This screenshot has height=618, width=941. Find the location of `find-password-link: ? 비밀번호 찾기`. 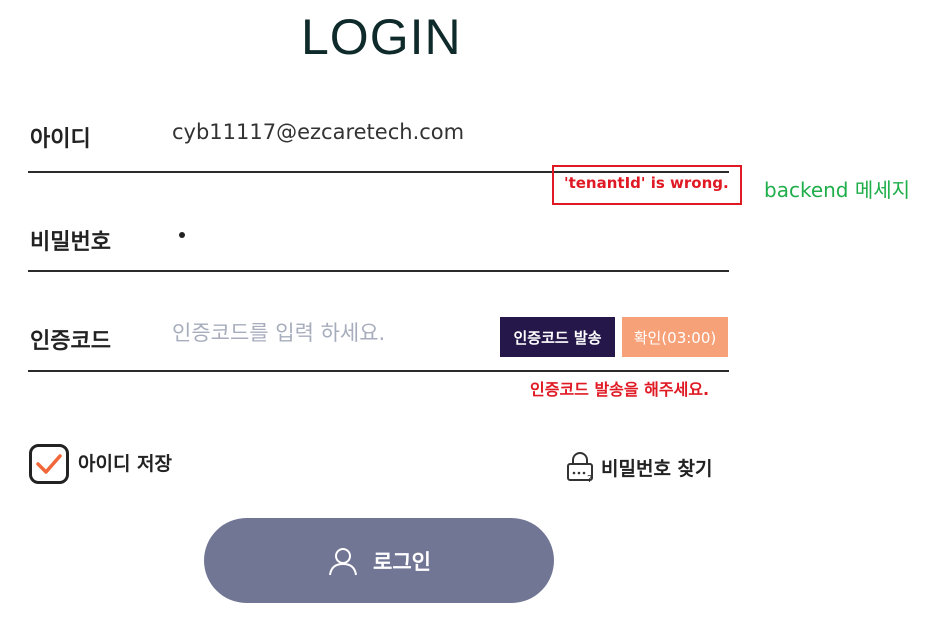

find-password-link: ? 비밀번호 찾기 is located at coordinates (639, 467).